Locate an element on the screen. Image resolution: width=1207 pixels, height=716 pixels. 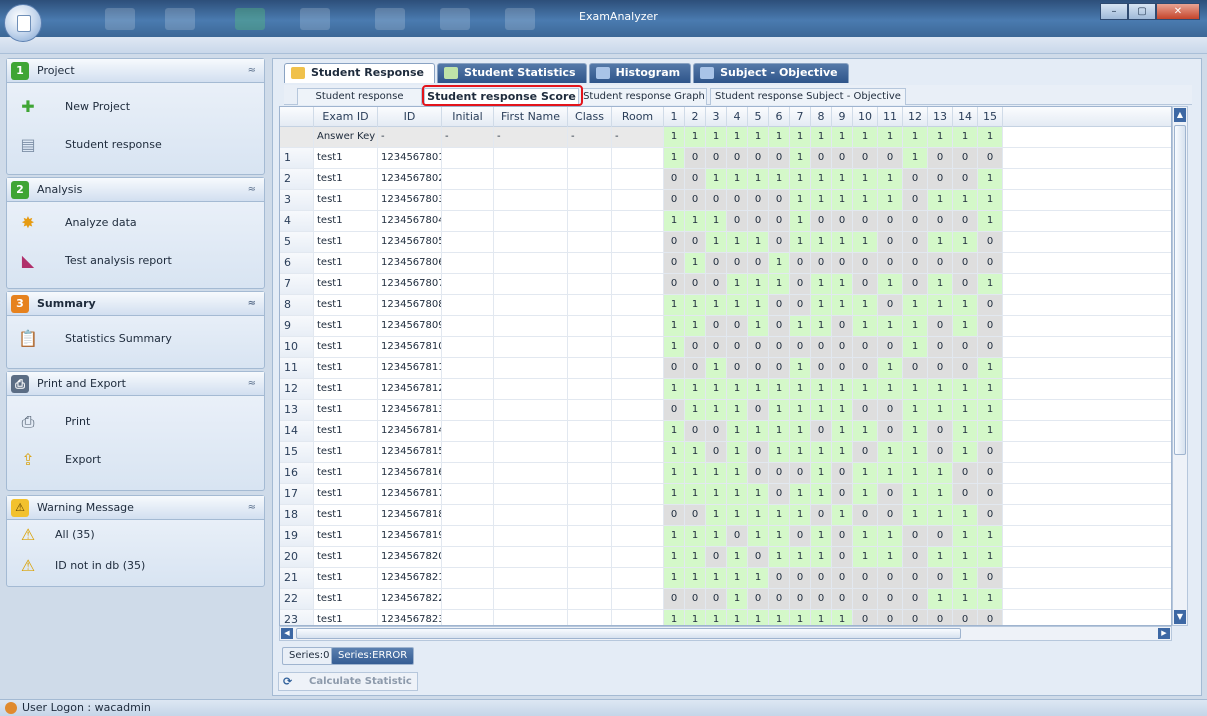
collapse-icon: ≈ is located at coordinates (252, 384).